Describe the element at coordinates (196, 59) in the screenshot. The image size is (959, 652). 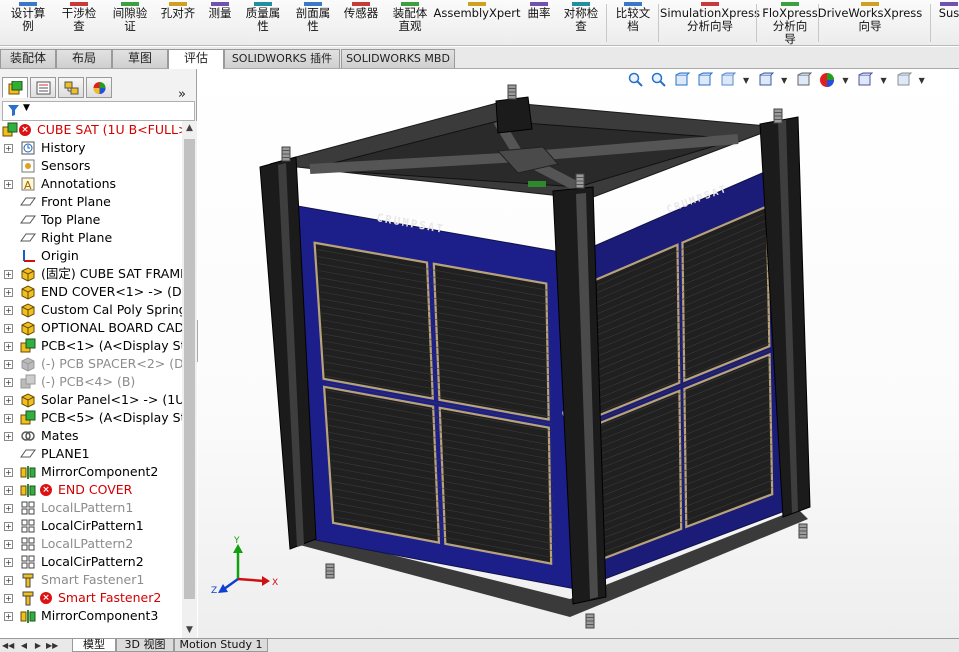
I see `tab-4: 评估` at that location.